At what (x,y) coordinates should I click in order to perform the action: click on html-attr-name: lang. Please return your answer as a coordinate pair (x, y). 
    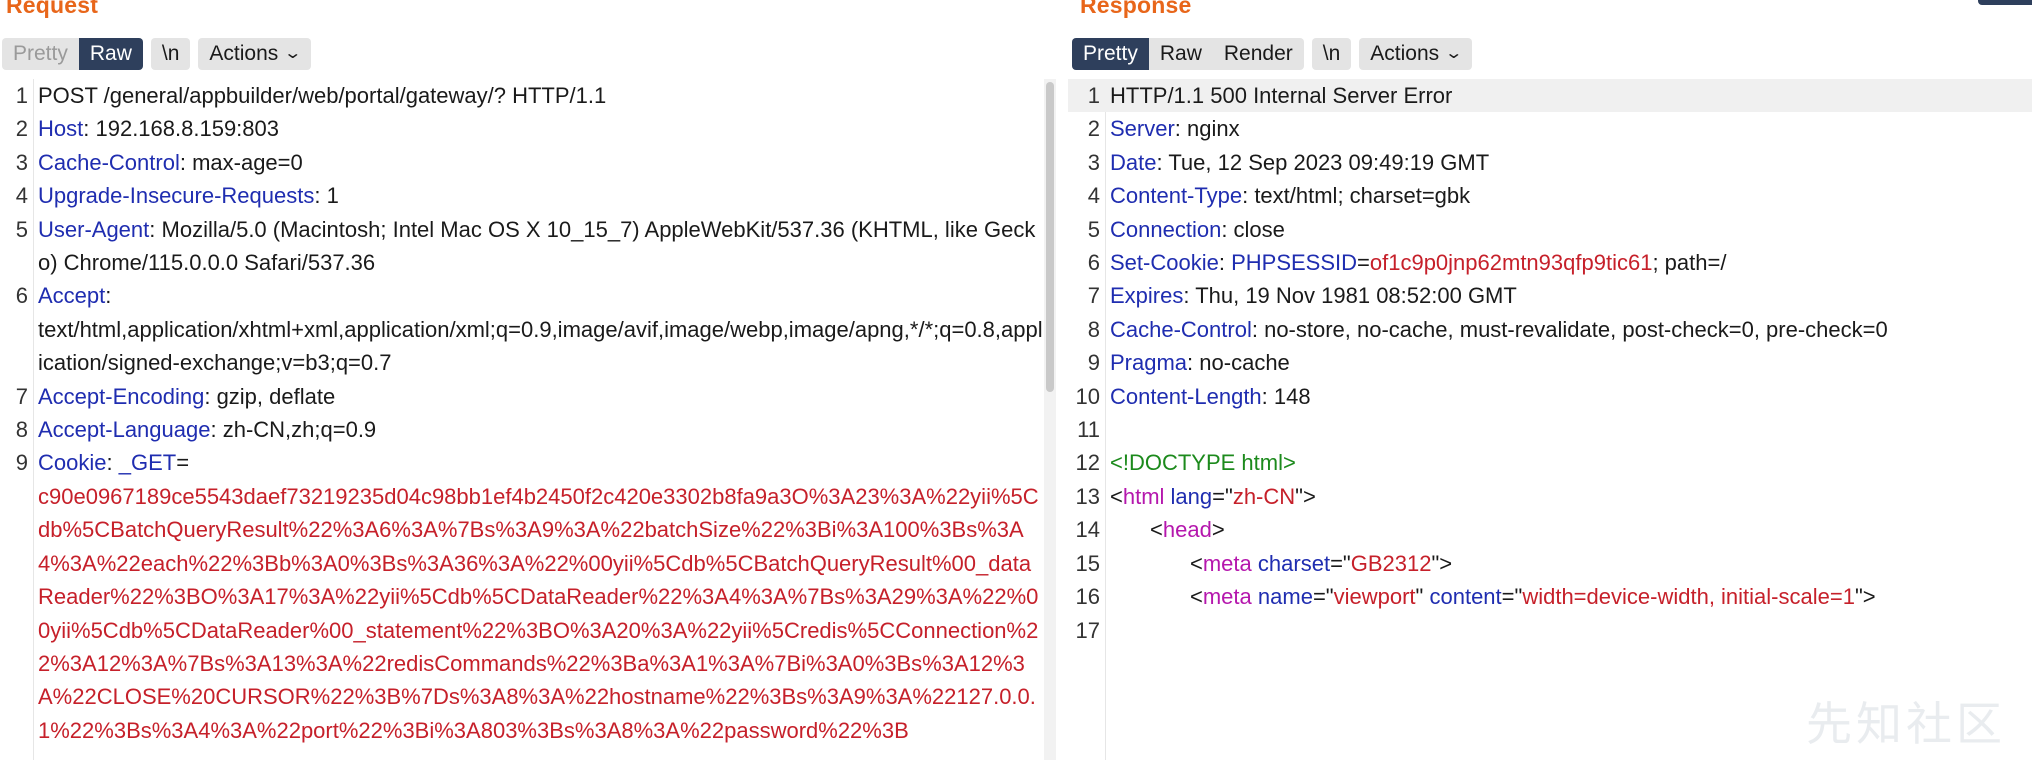
    Looking at the image, I should click on (1191, 496).